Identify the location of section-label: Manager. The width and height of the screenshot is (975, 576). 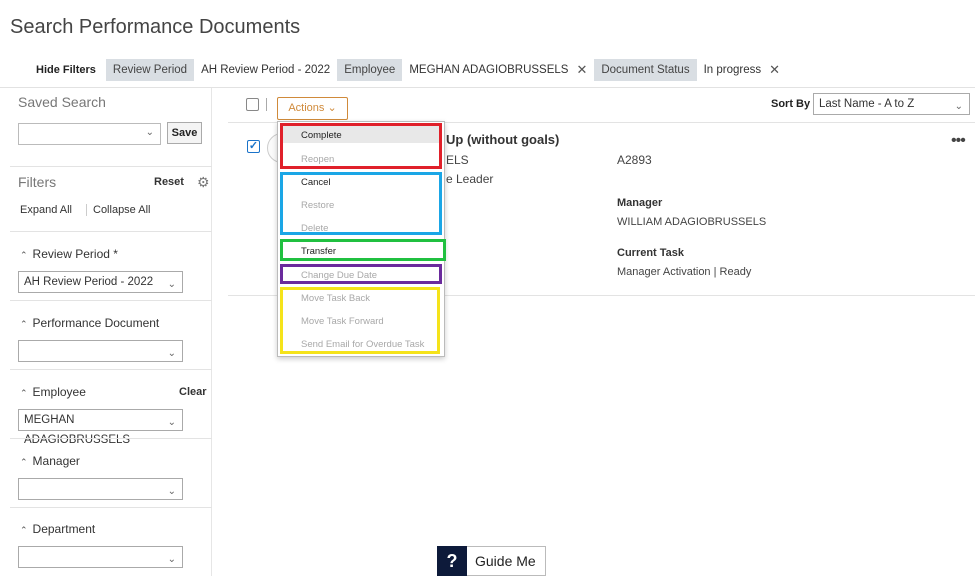
(56, 461).